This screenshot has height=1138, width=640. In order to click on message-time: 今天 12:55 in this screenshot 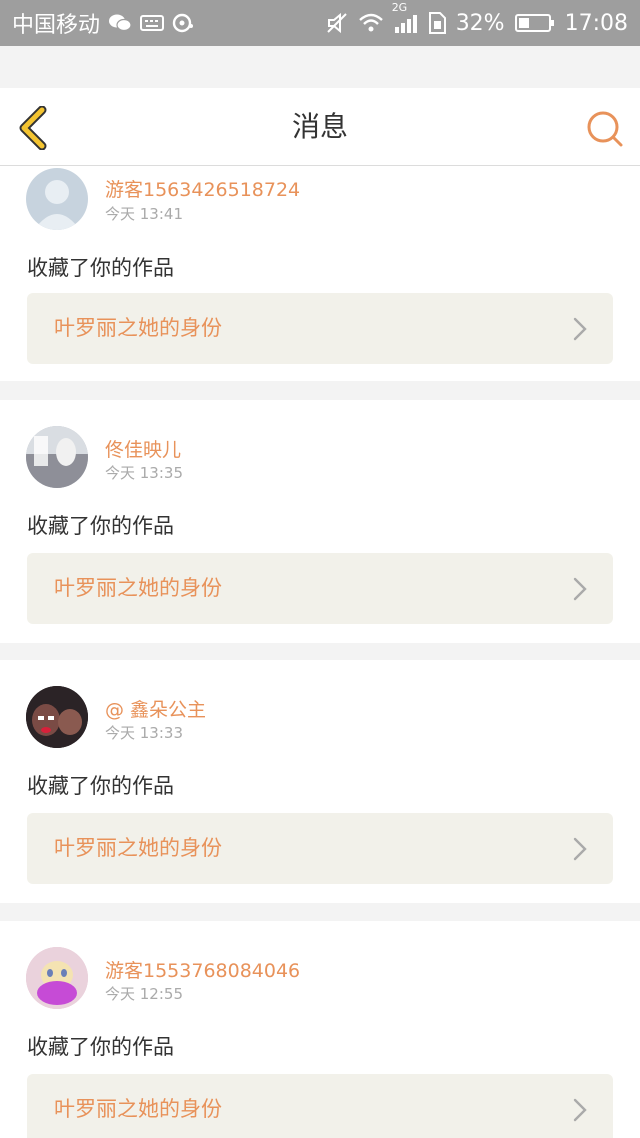, I will do `click(144, 994)`.